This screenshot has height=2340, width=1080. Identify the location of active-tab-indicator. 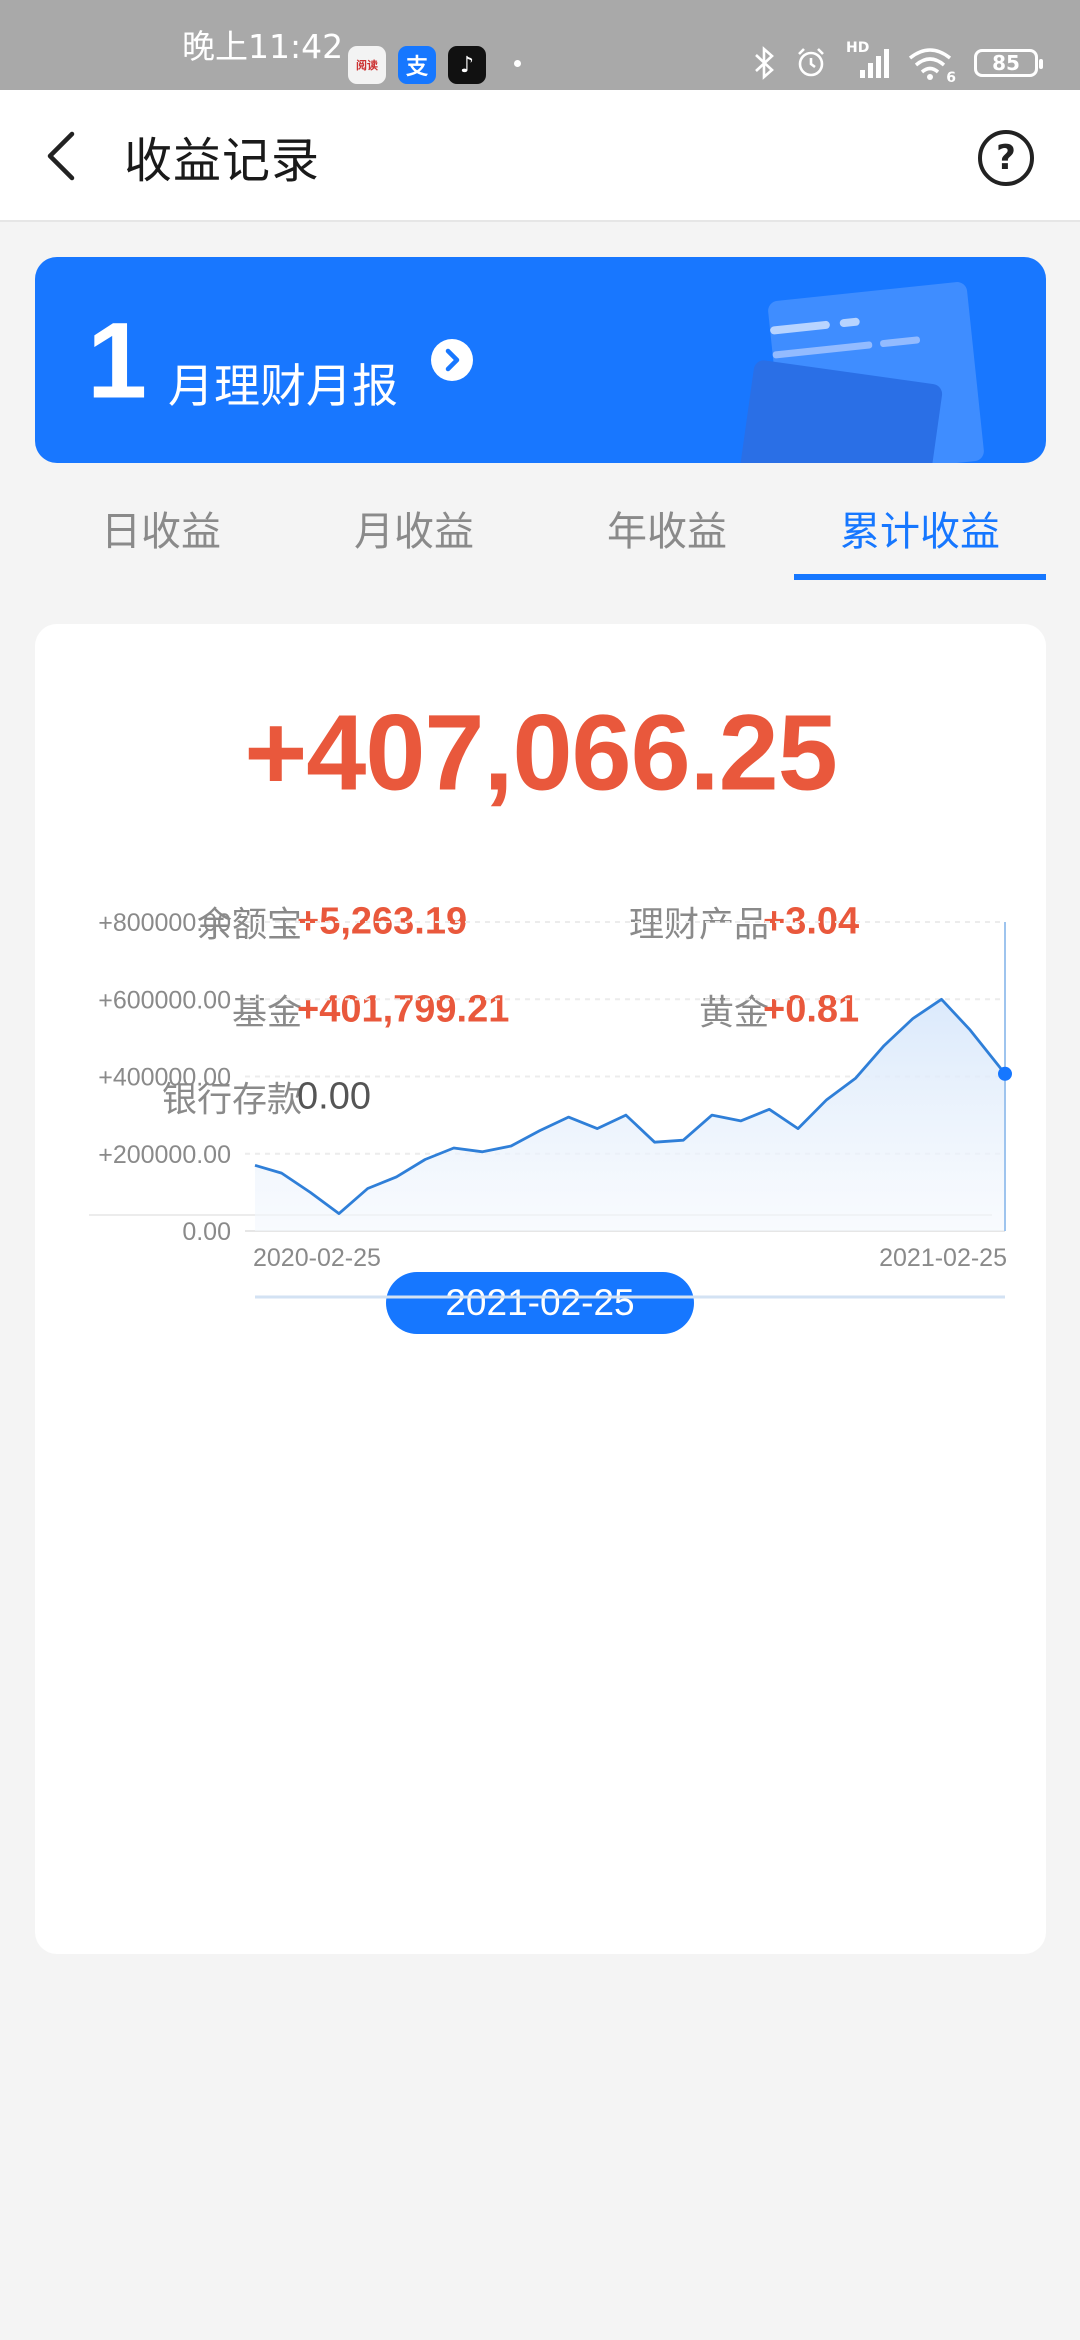
(920, 577).